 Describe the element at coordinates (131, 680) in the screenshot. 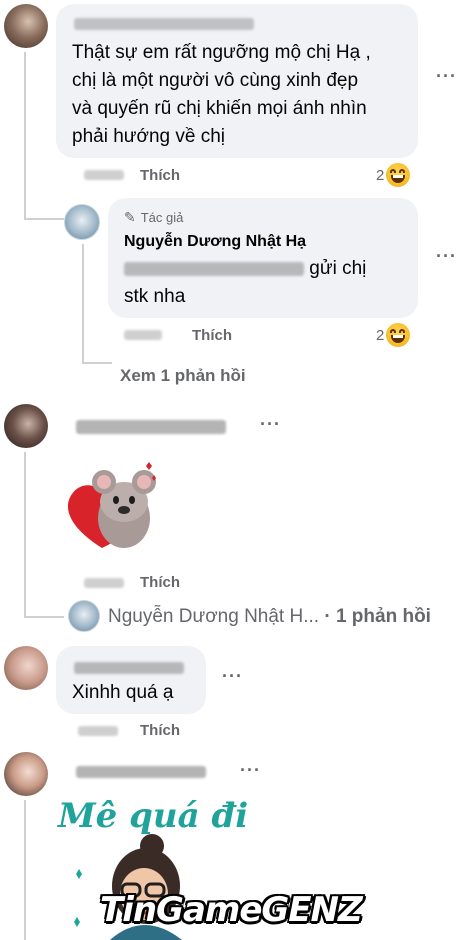

I see `comment-bubble: Xinhh quá ạ` at that location.